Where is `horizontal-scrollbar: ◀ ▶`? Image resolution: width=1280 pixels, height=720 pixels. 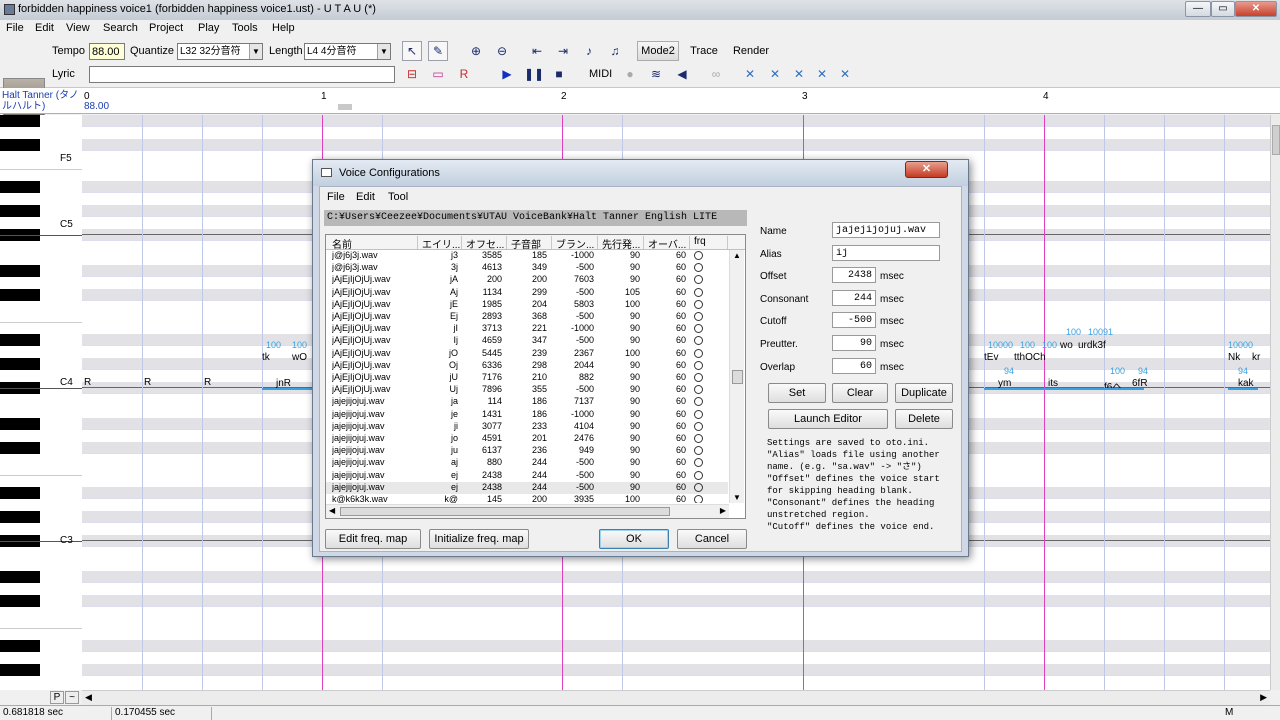 horizontal-scrollbar: ◀ ▶ is located at coordinates (676, 697).